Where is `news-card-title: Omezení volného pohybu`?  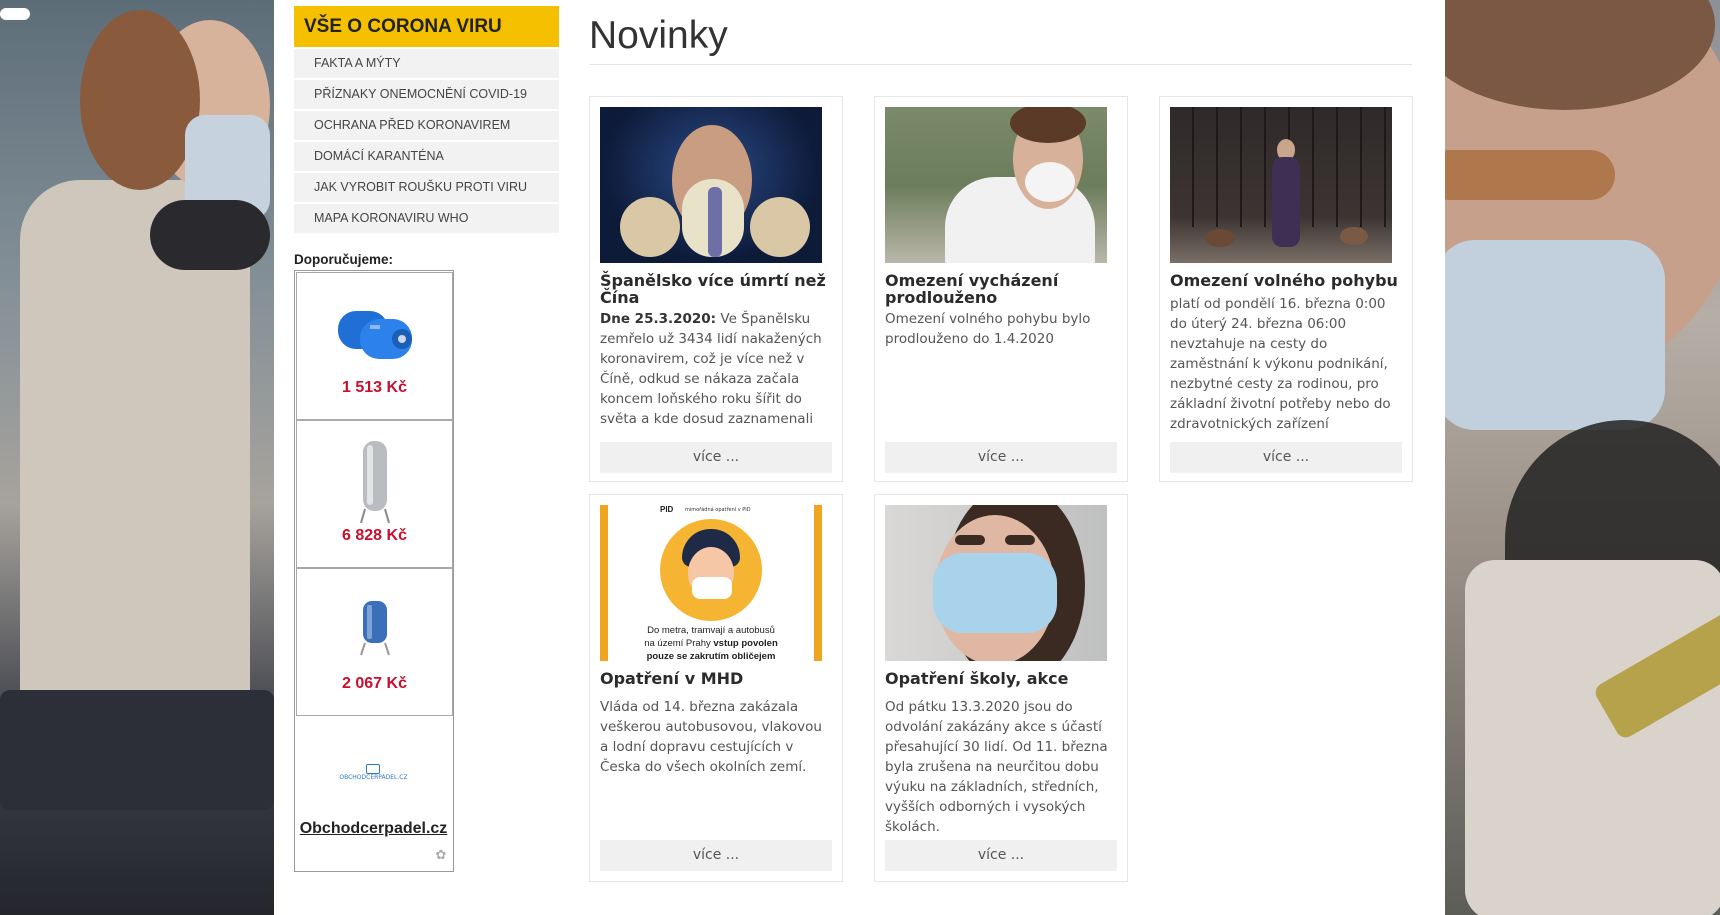 news-card-title: Omezení volného pohybu is located at coordinates (1285, 280).